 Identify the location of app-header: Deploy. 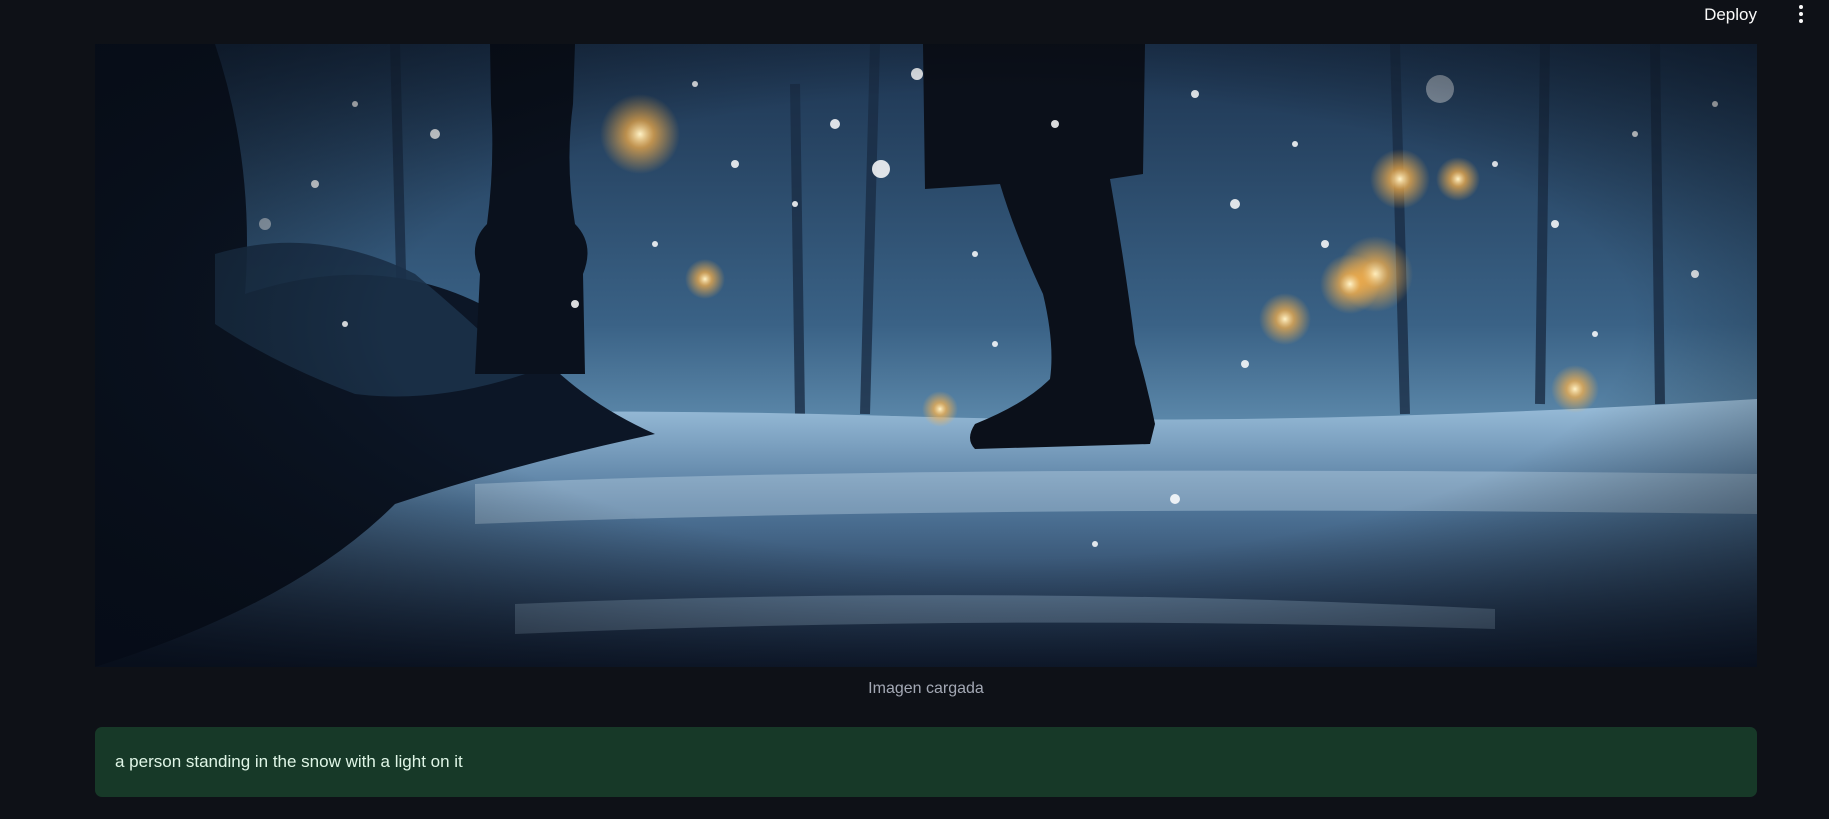
(914, 15).